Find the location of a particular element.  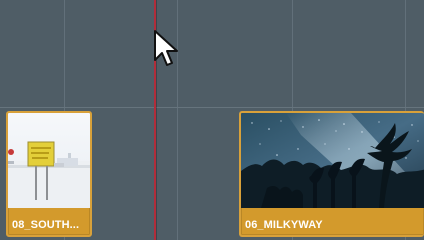

mouse-pointer-icon is located at coordinates (166, 48).